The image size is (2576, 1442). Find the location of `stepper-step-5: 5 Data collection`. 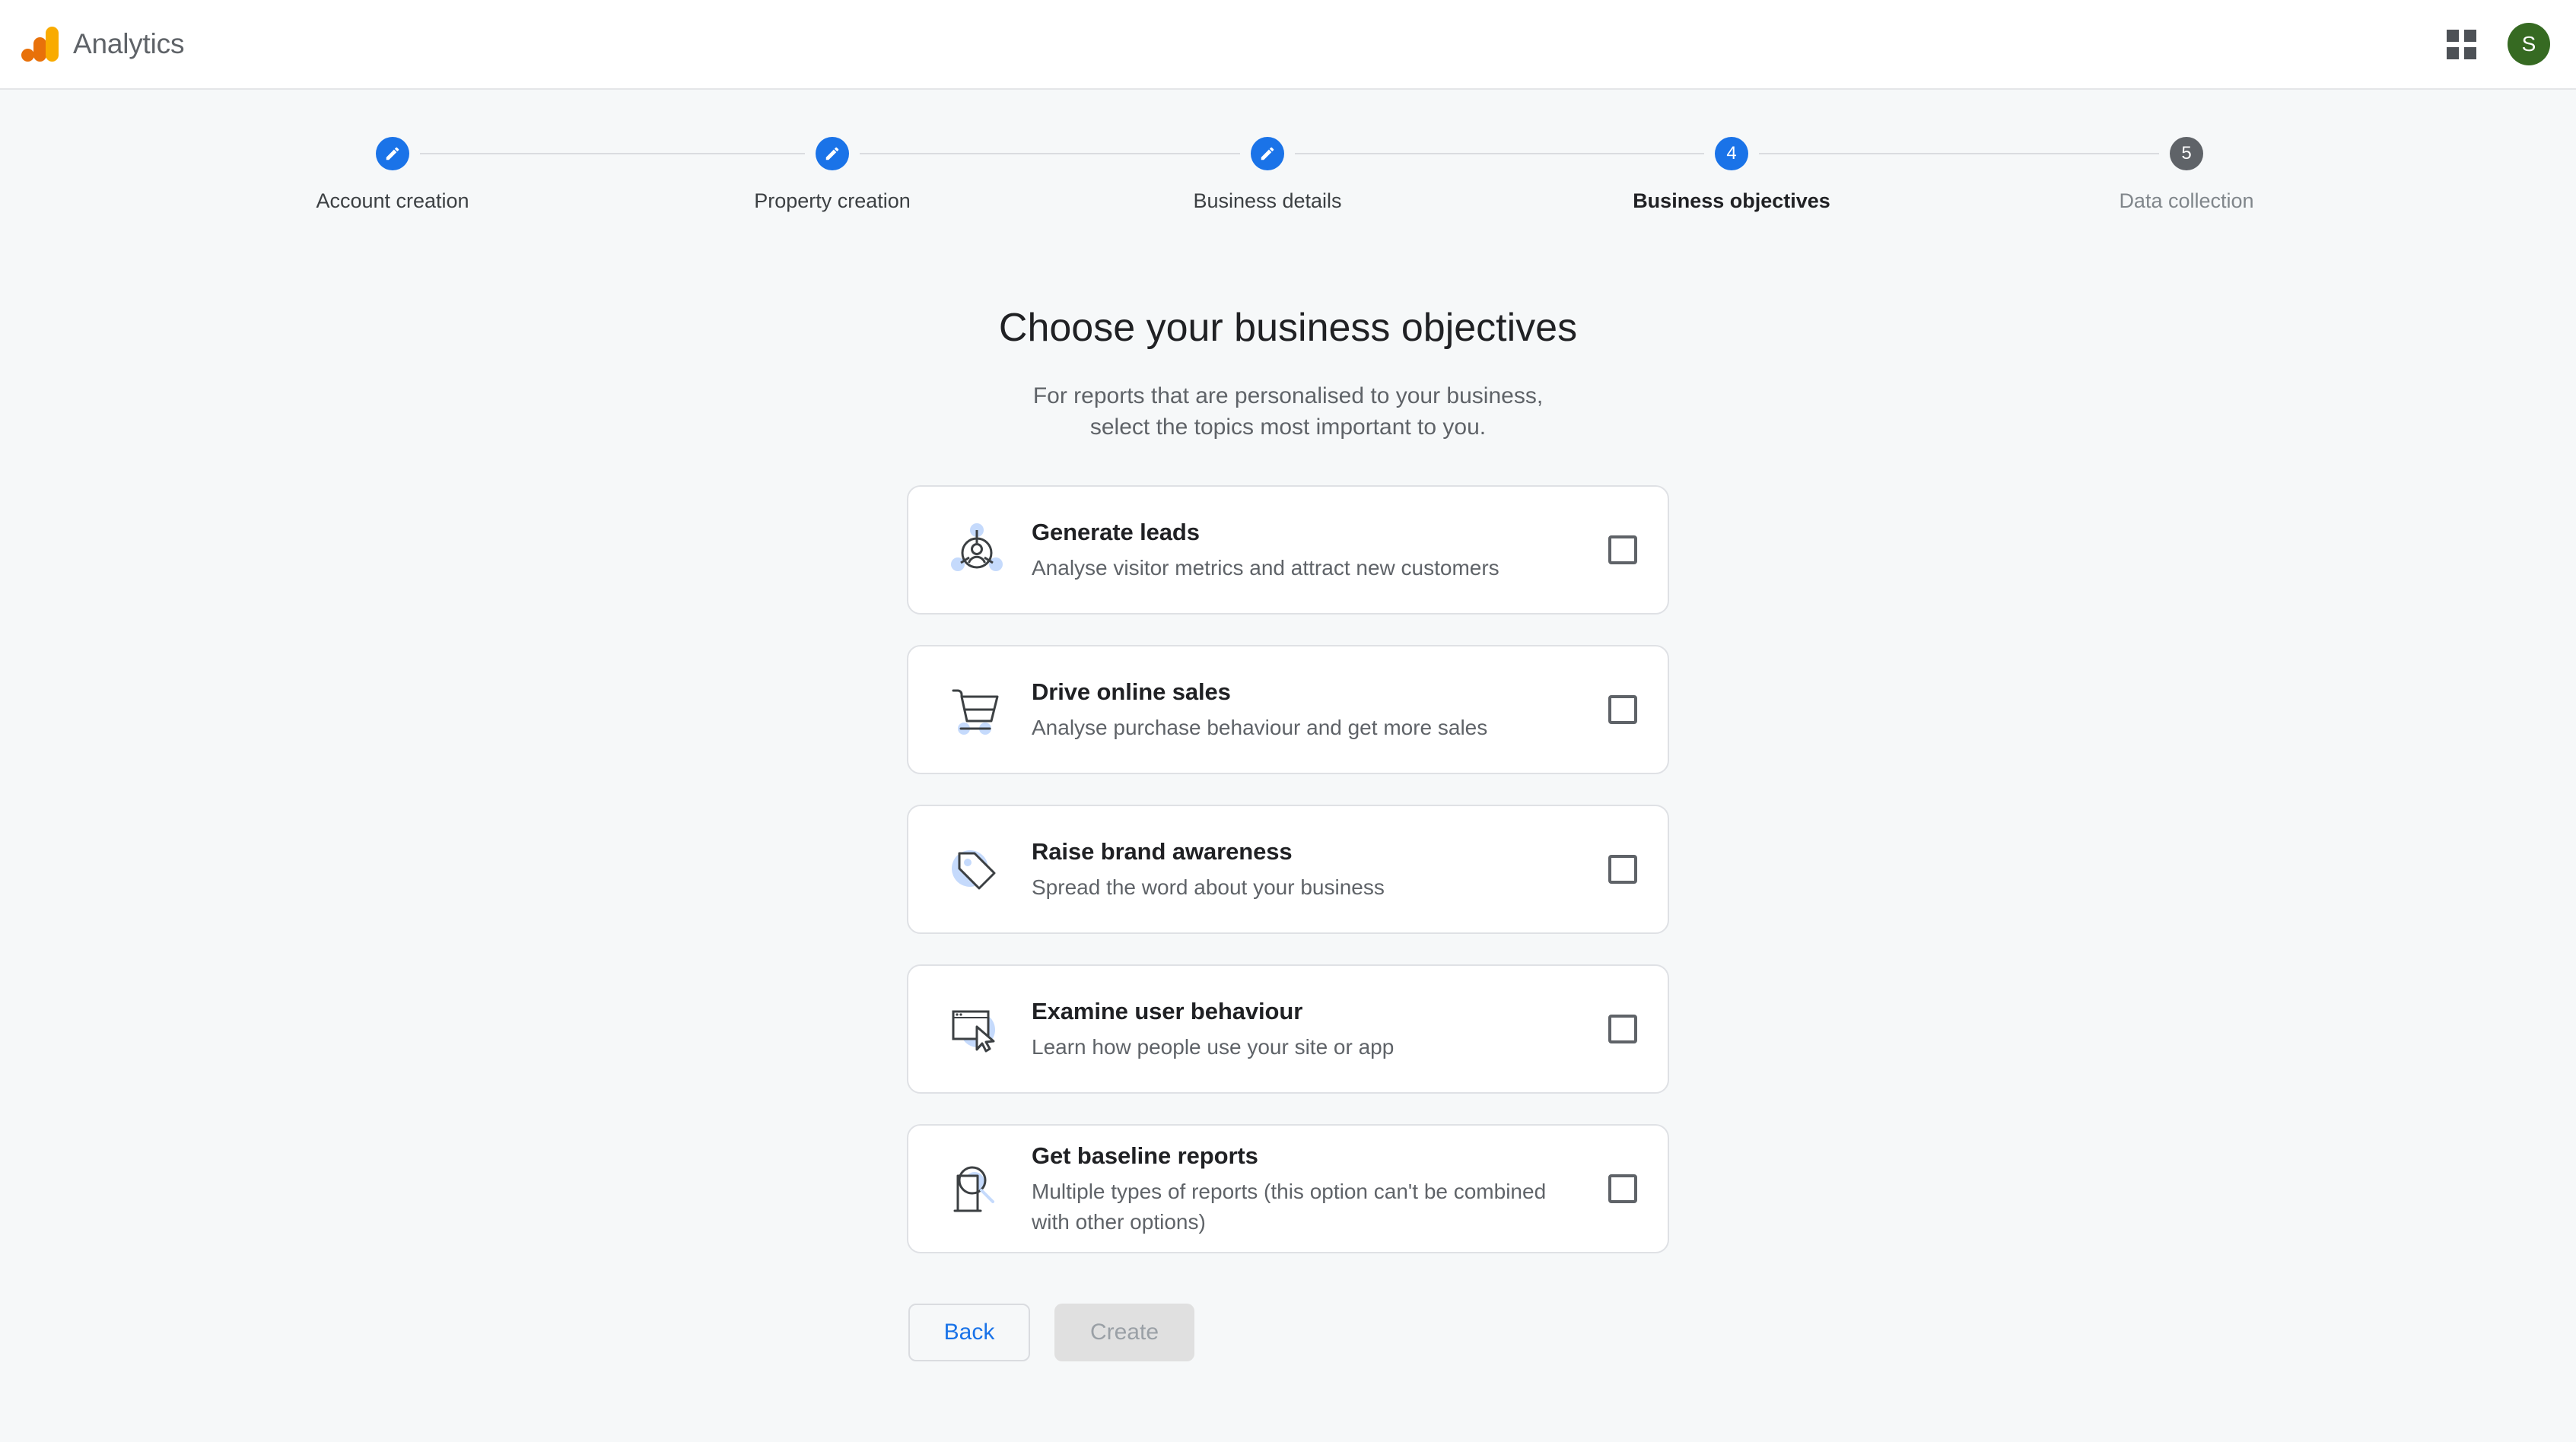

stepper-step-5: 5 Data collection is located at coordinates (2186, 175).